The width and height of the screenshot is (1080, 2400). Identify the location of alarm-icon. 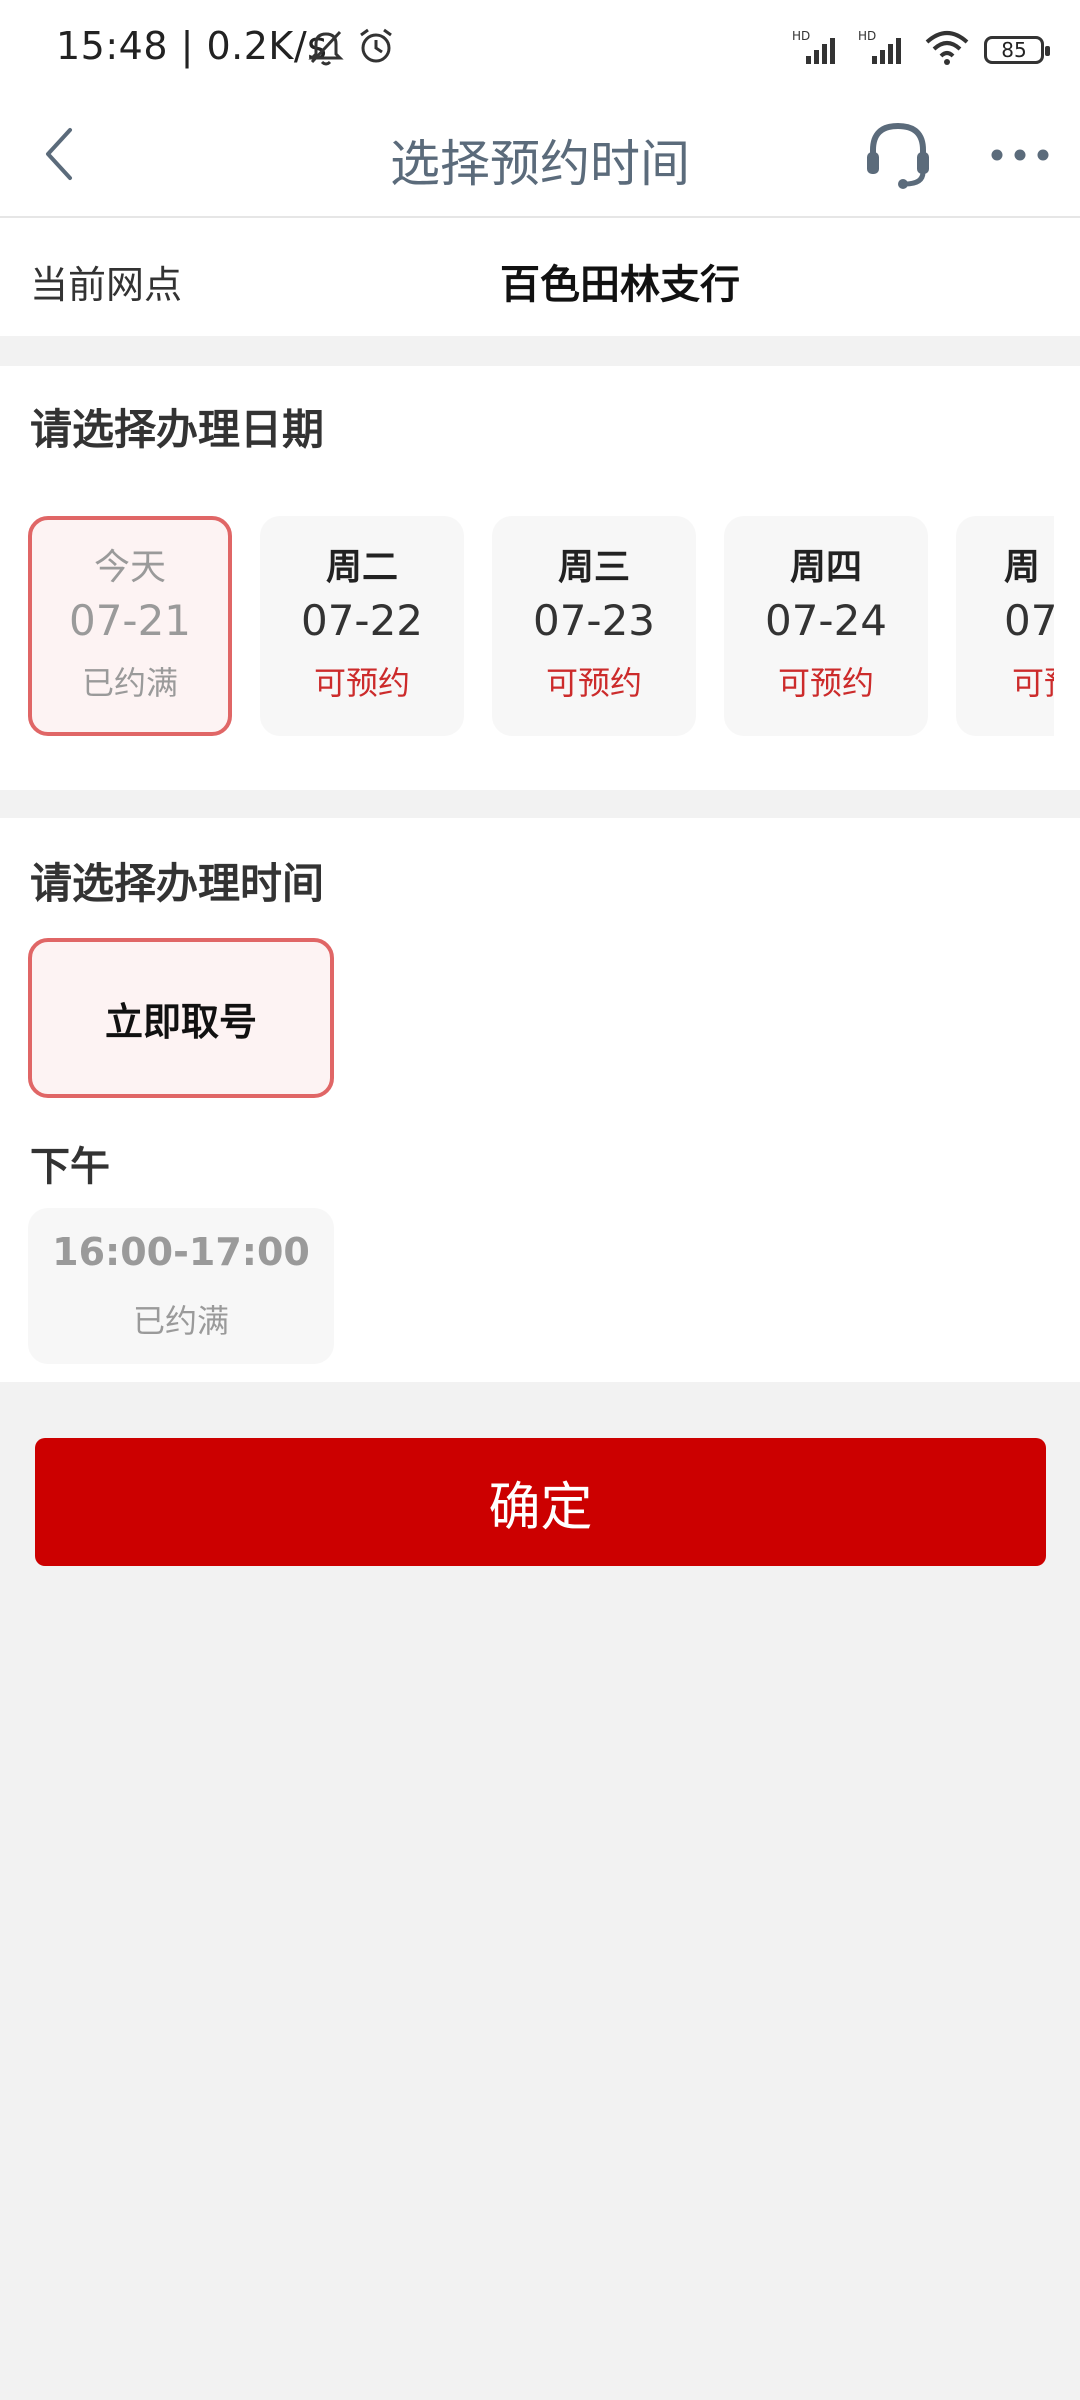
(376, 49).